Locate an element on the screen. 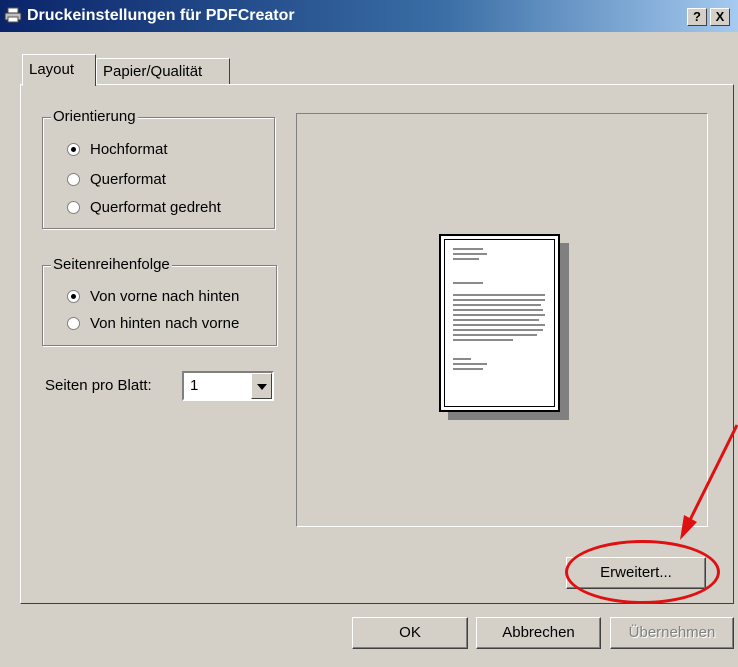 The width and height of the screenshot is (738, 667). printer-icon is located at coordinates (13, 15).